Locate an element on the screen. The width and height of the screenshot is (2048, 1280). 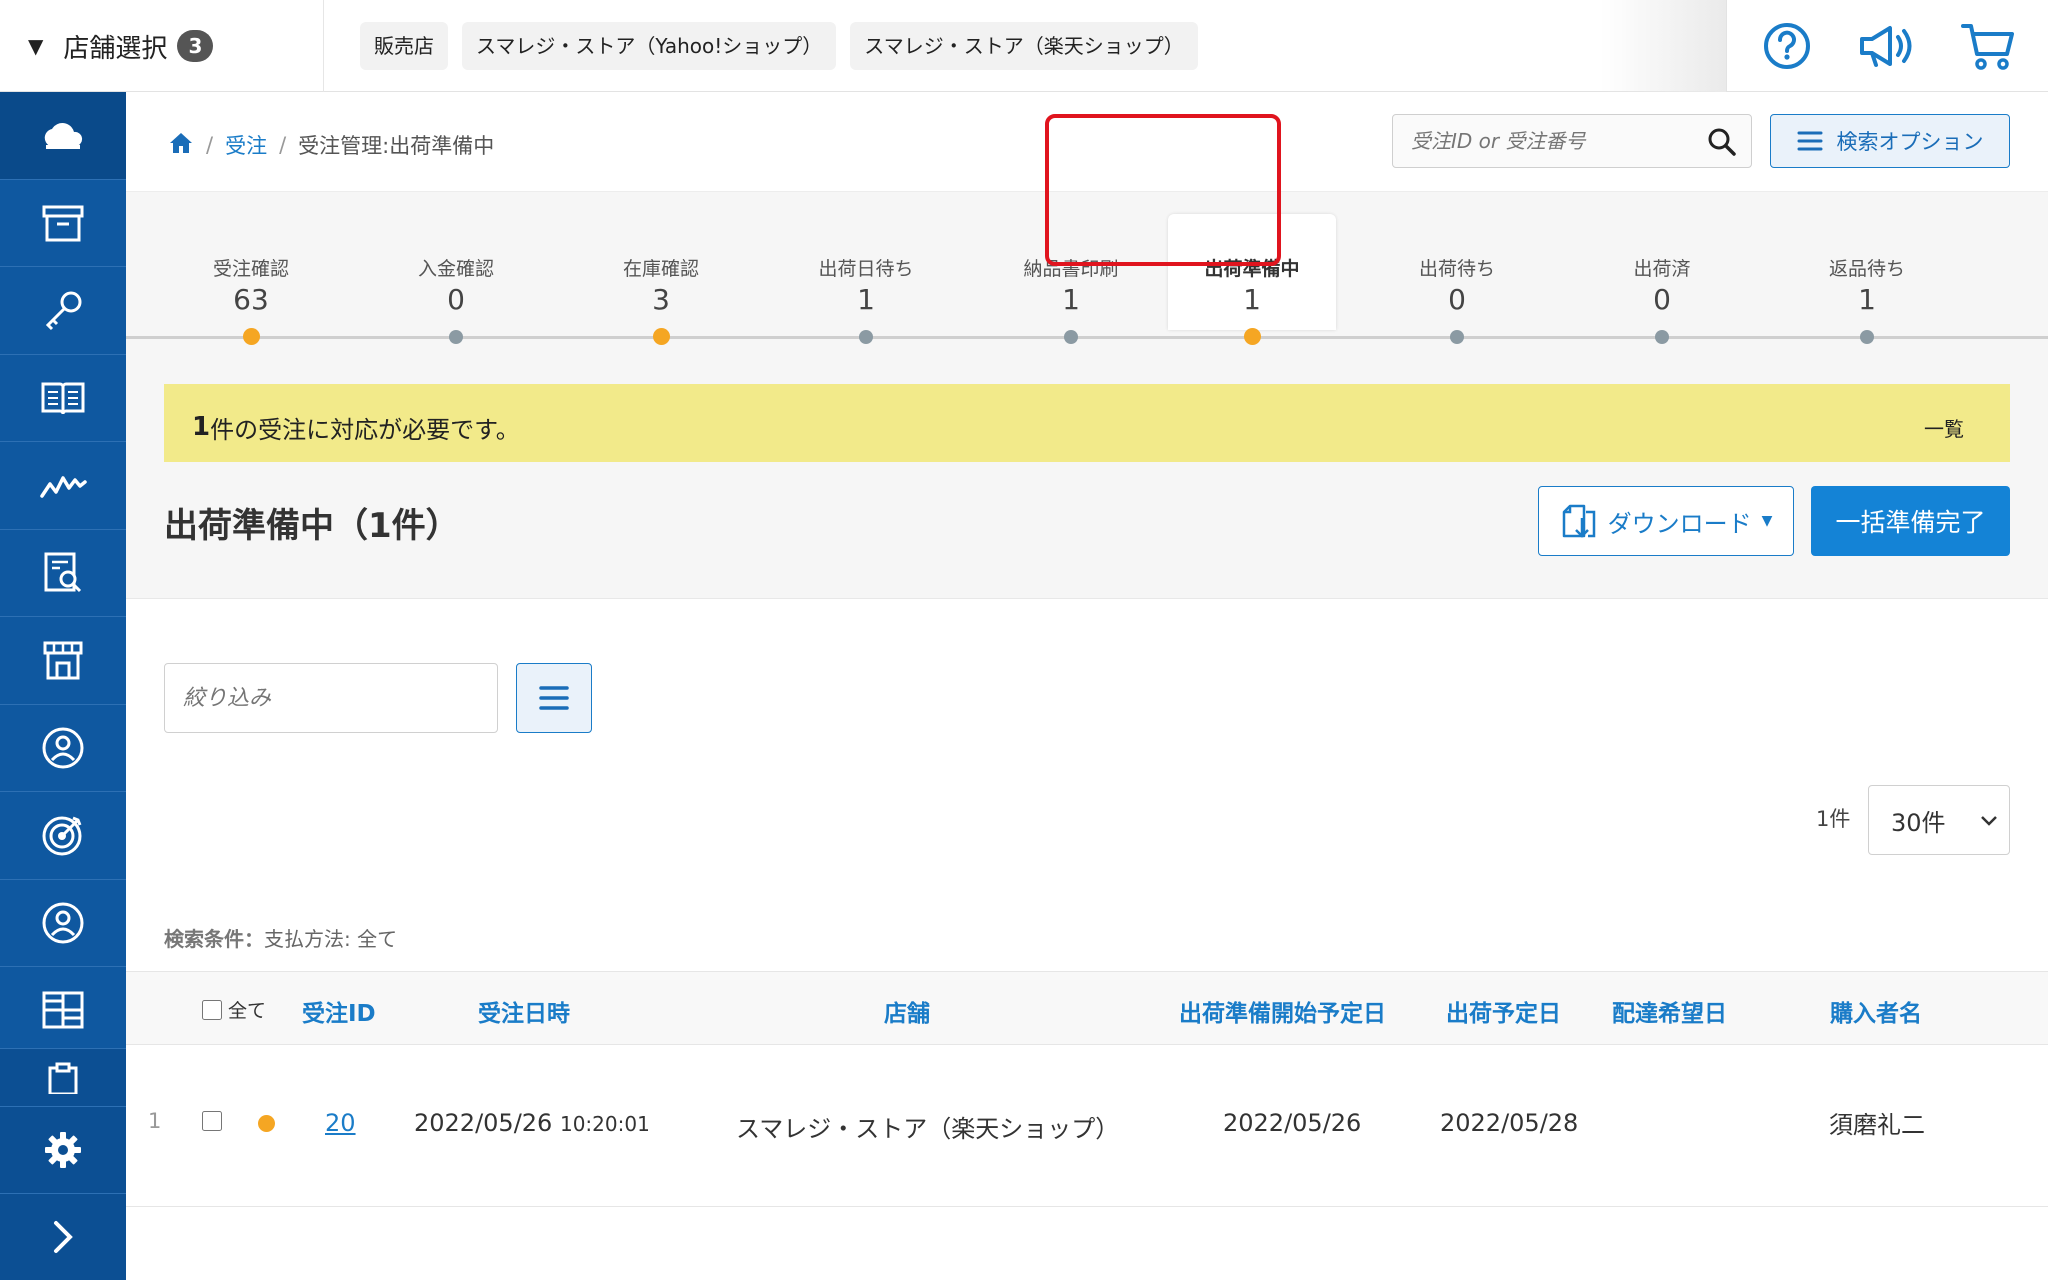
sidebar-item-key is located at coordinates (63, 311).